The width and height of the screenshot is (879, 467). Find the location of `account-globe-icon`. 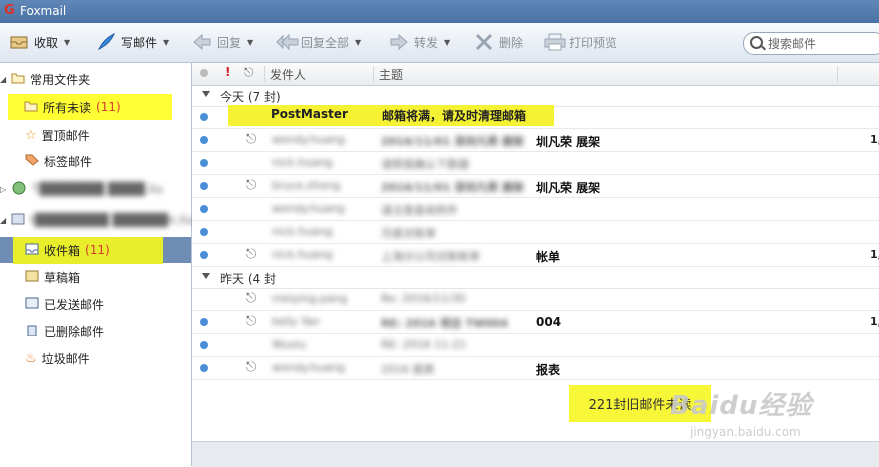

account-globe-icon is located at coordinates (19, 189).